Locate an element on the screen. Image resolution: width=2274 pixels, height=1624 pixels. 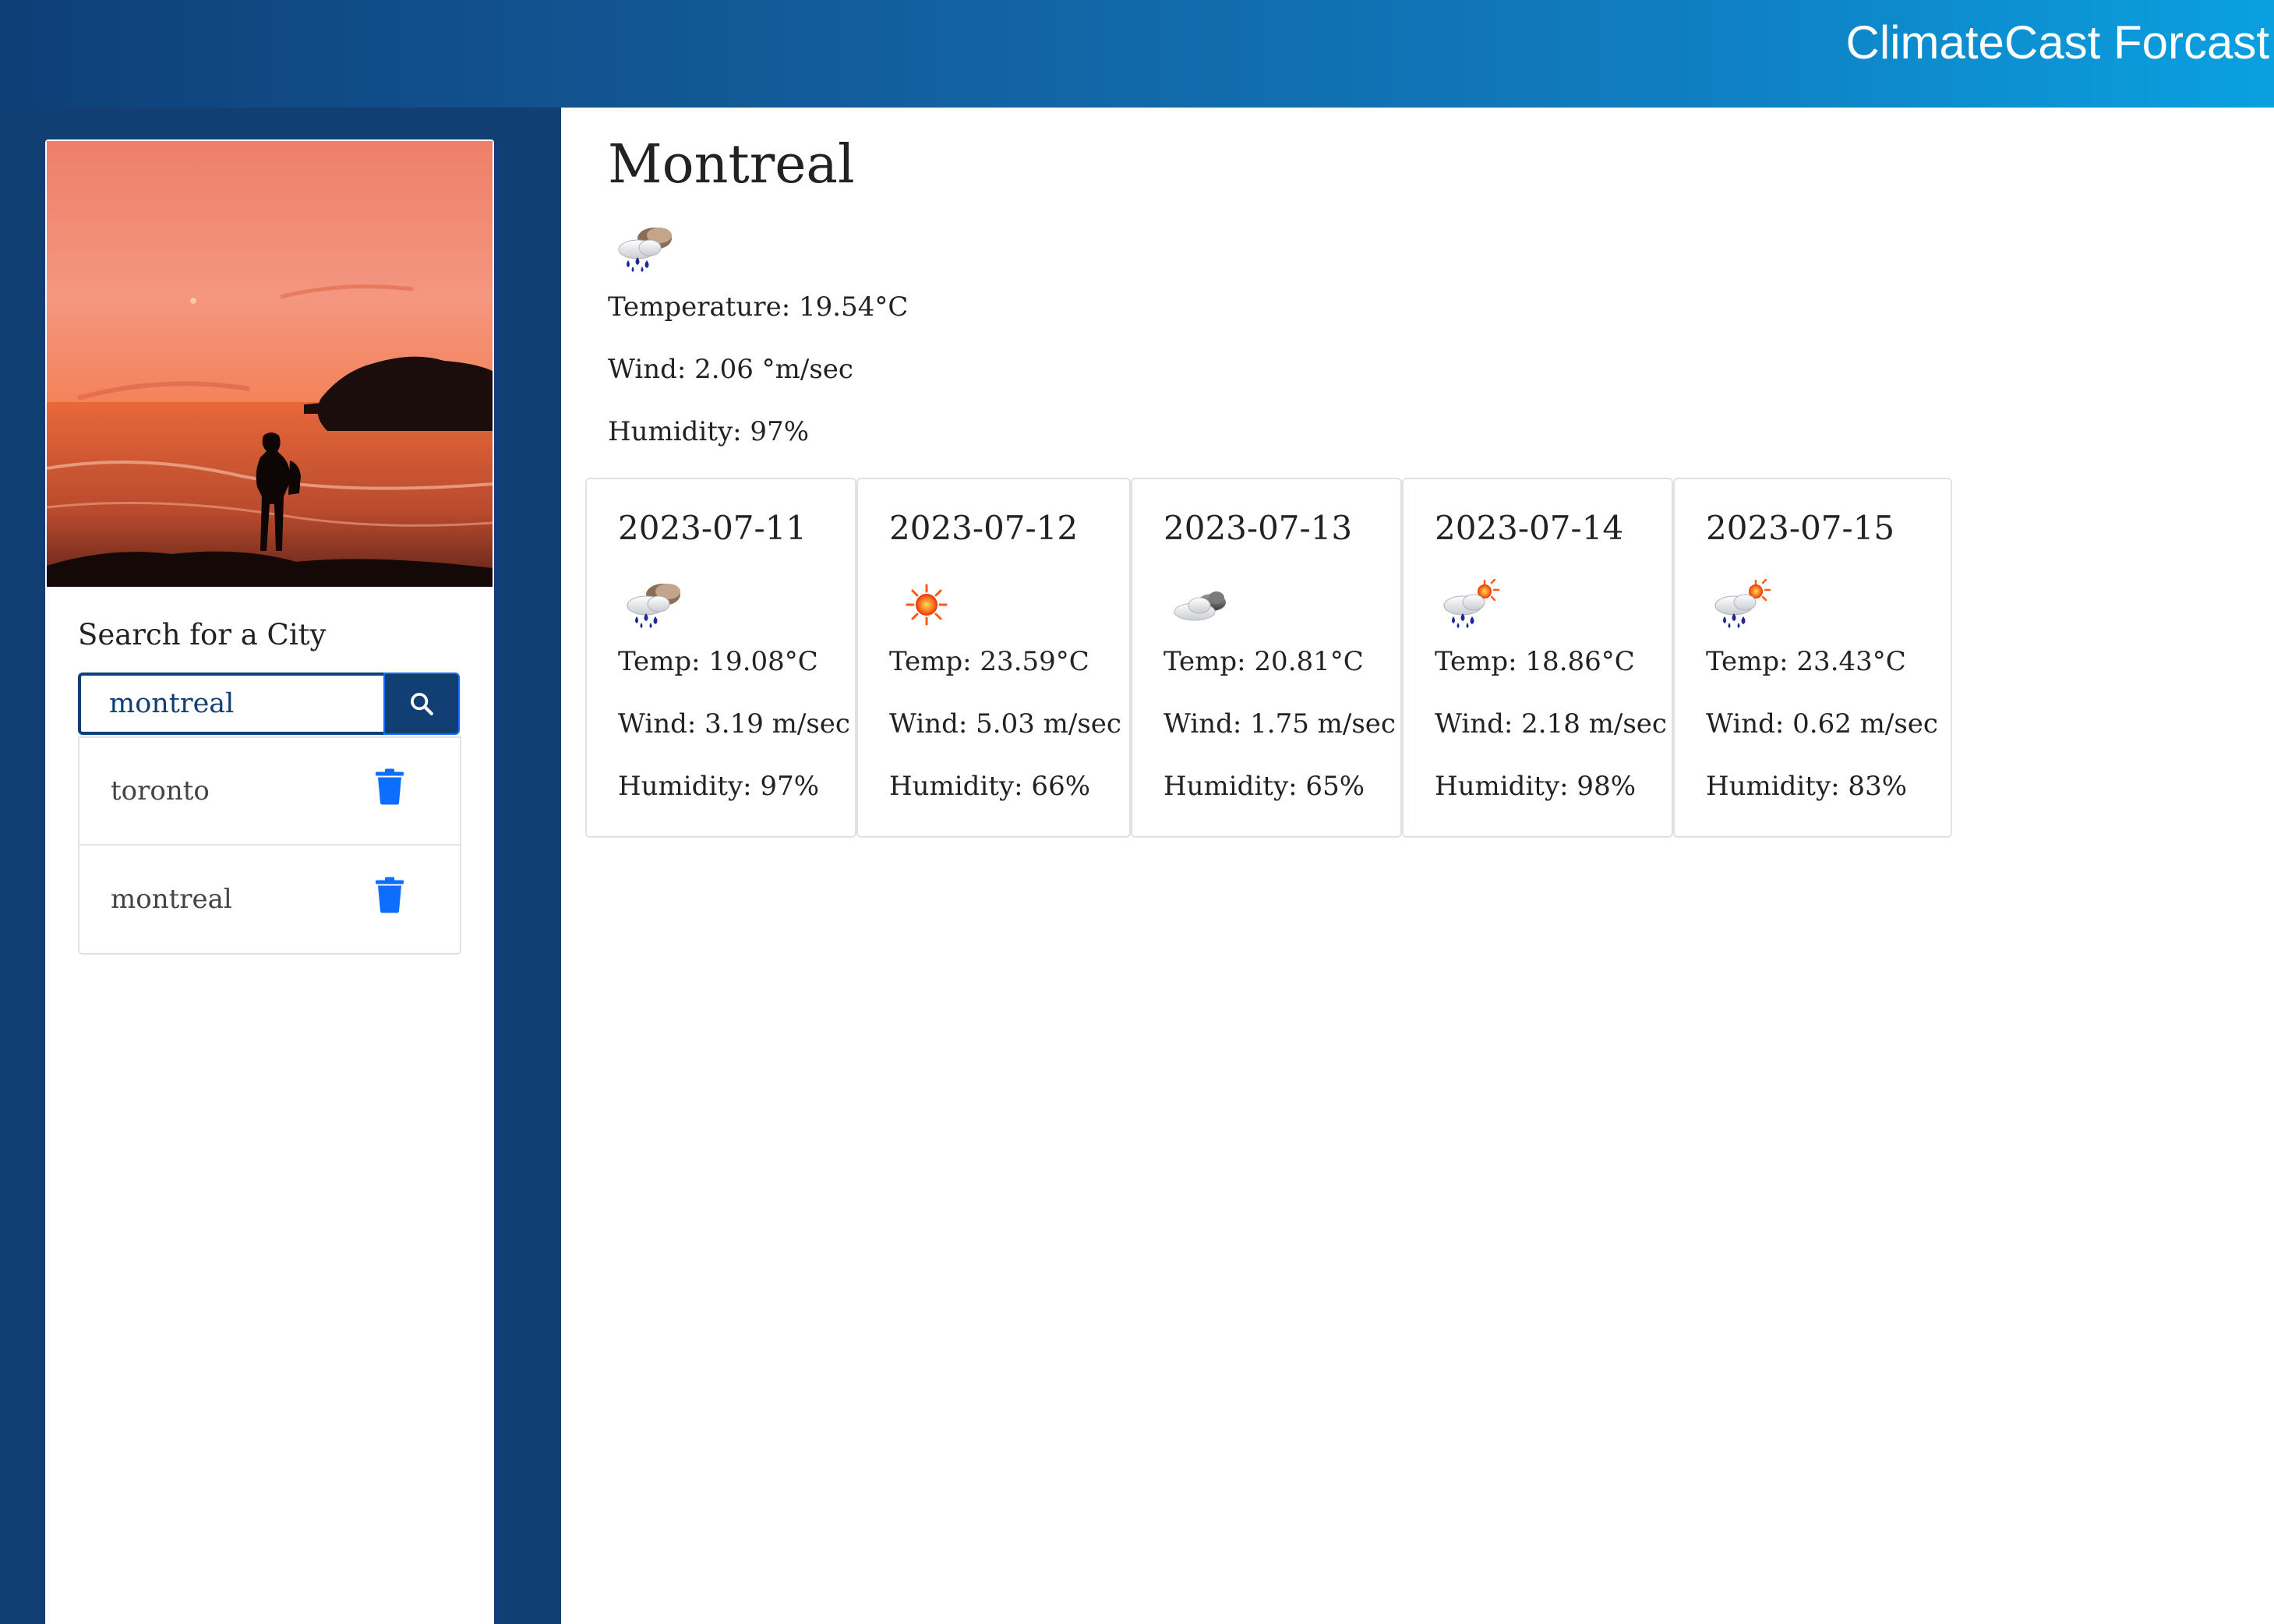
search-icon is located at coordinates (422, 704).